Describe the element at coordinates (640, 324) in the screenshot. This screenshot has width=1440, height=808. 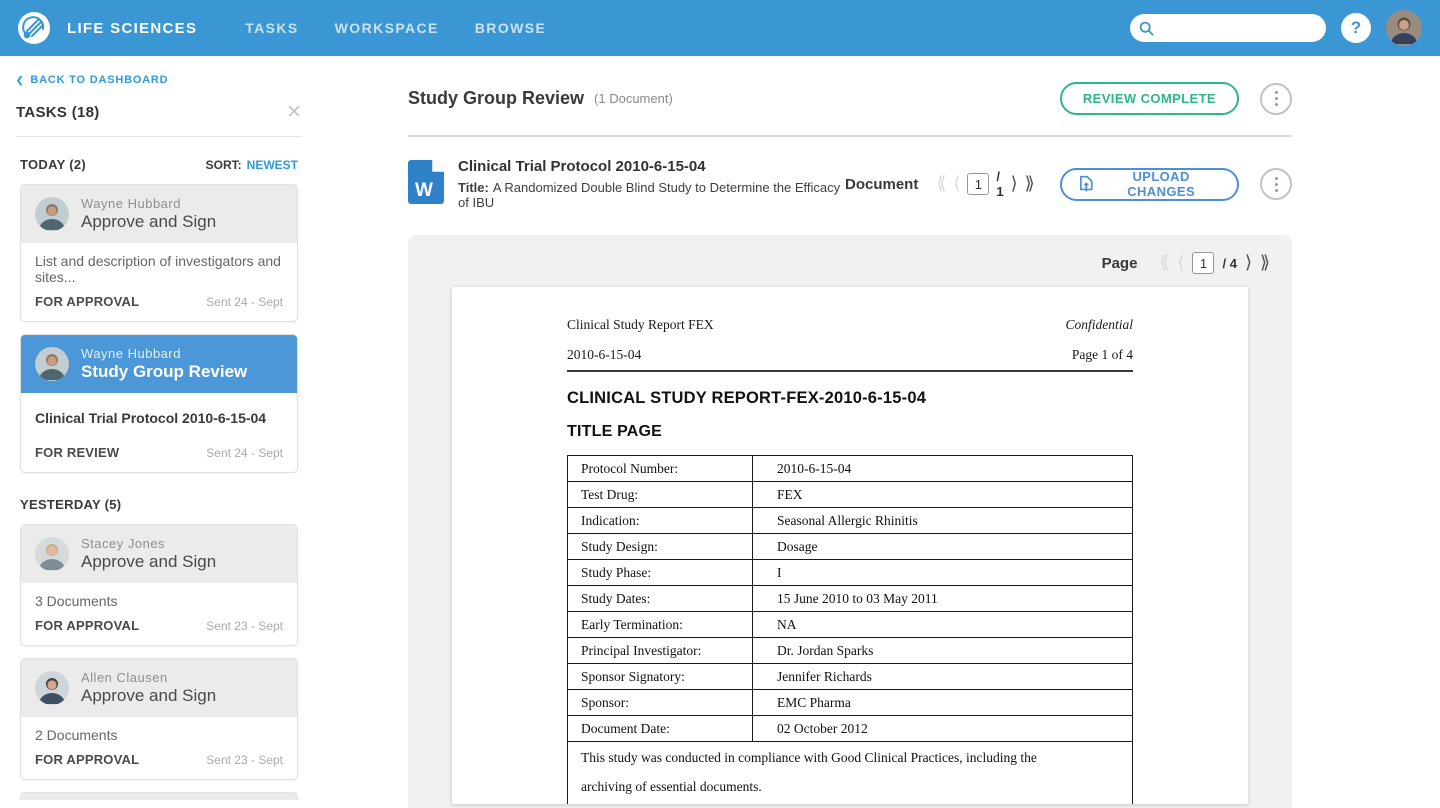
I see `doc-header-report-name: Clinical Study Report FEX` at that location.